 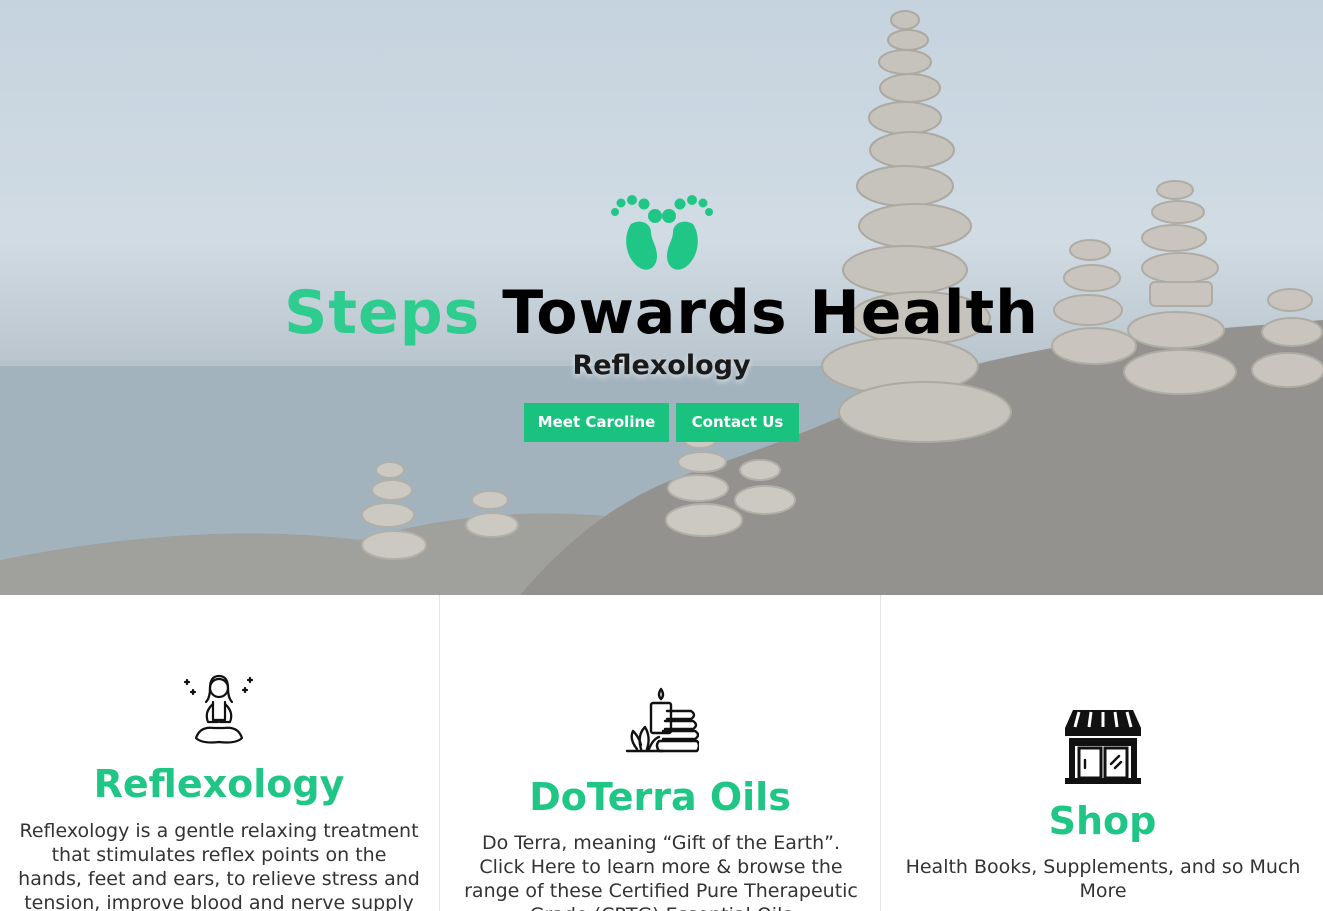 I want to click on storefront-icon, so click(x=1103, y=747).